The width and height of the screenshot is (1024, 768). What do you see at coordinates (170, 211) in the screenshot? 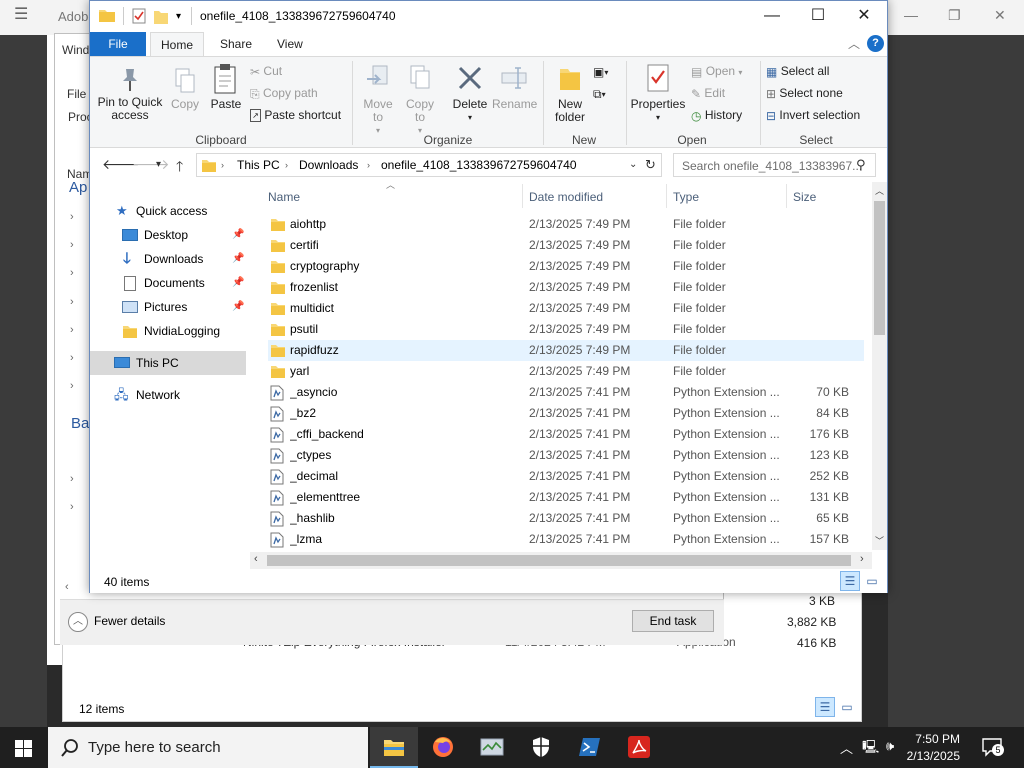
I see `nav-quick-access: ★ Quick access` at bounding box center [170, 211].